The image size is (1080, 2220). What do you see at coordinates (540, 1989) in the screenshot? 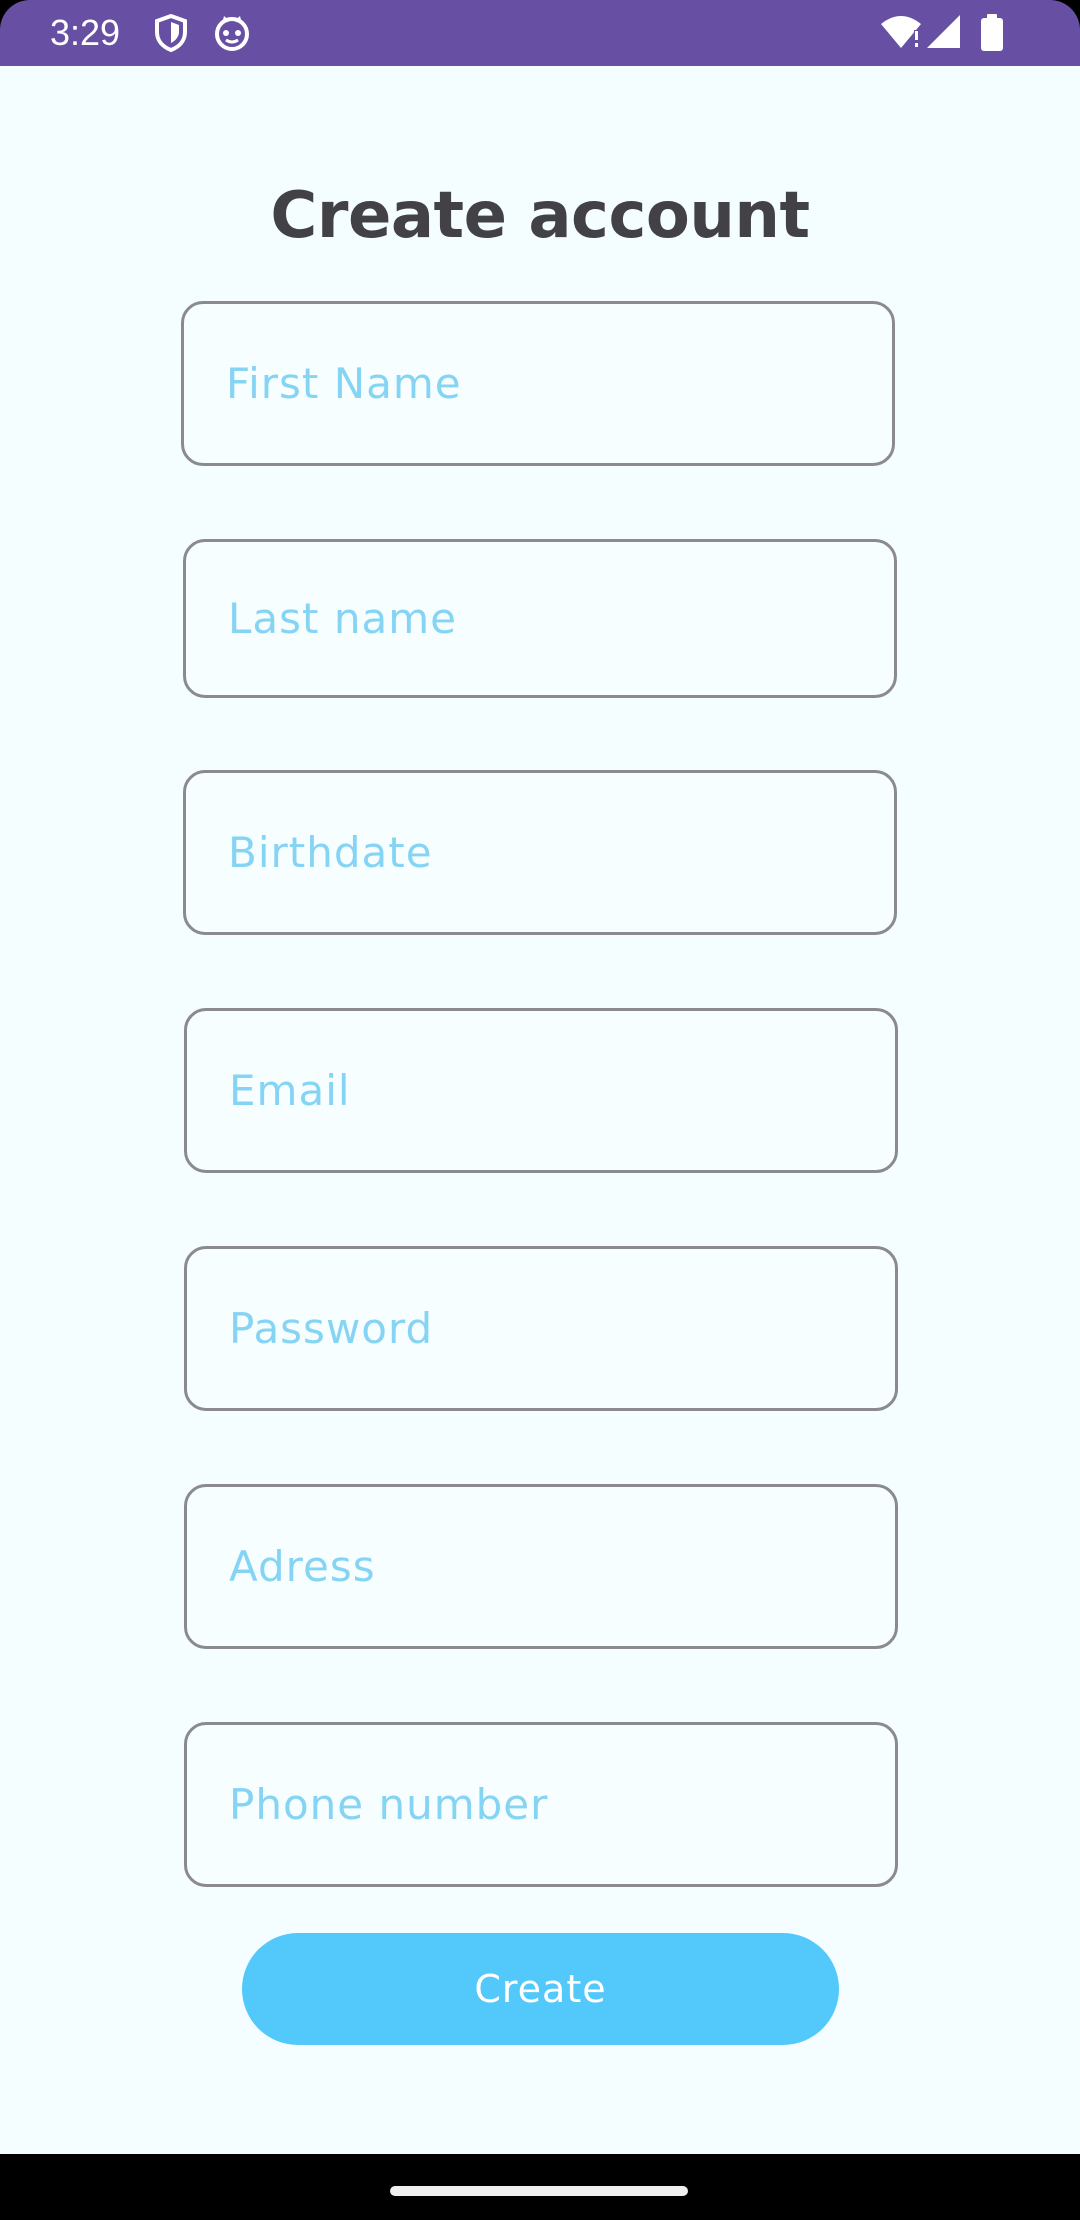
I see `create-button: Create` at bounding box center [540, 1989].